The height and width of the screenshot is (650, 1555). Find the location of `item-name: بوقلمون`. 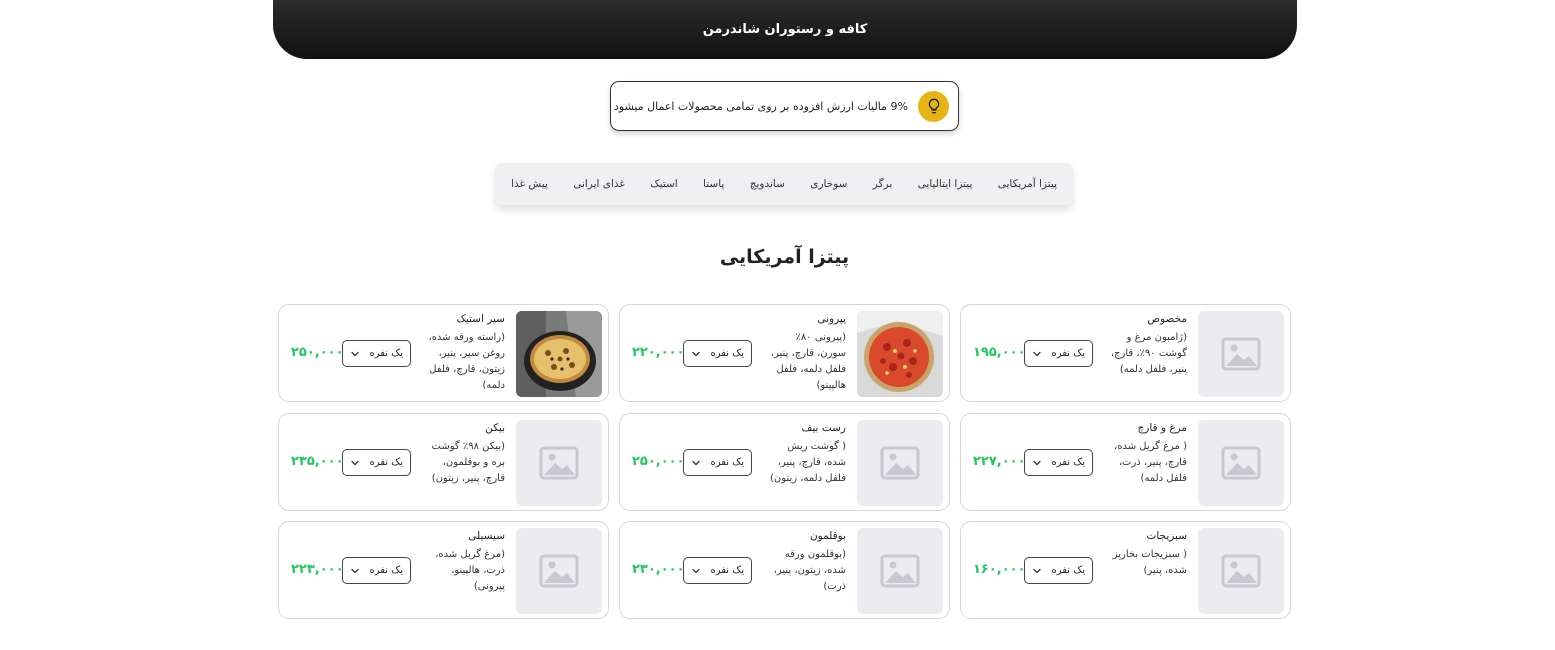

item-name: بوقلمون is located at coordinates (827, 536).